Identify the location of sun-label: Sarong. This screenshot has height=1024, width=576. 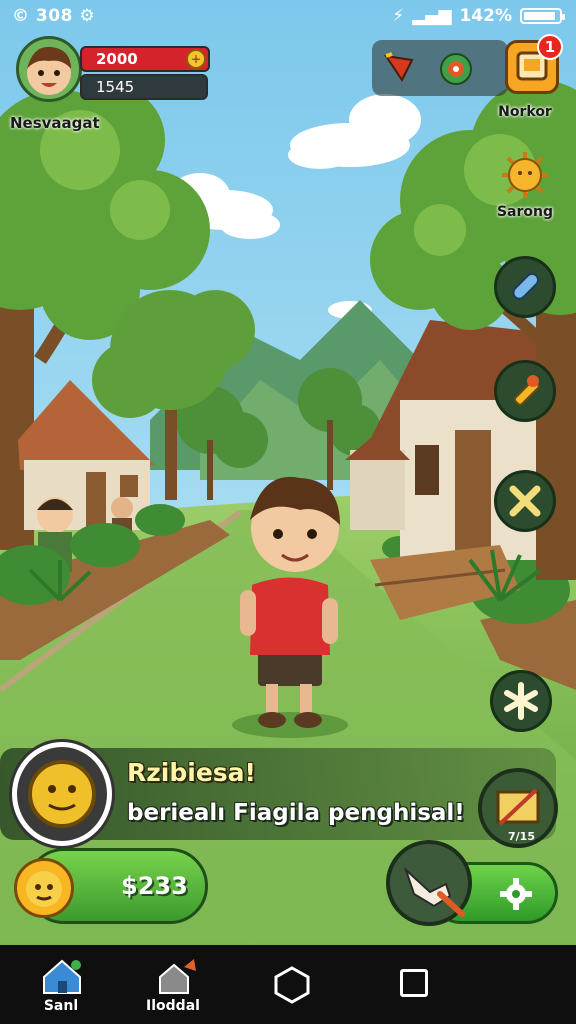
(525, 212).